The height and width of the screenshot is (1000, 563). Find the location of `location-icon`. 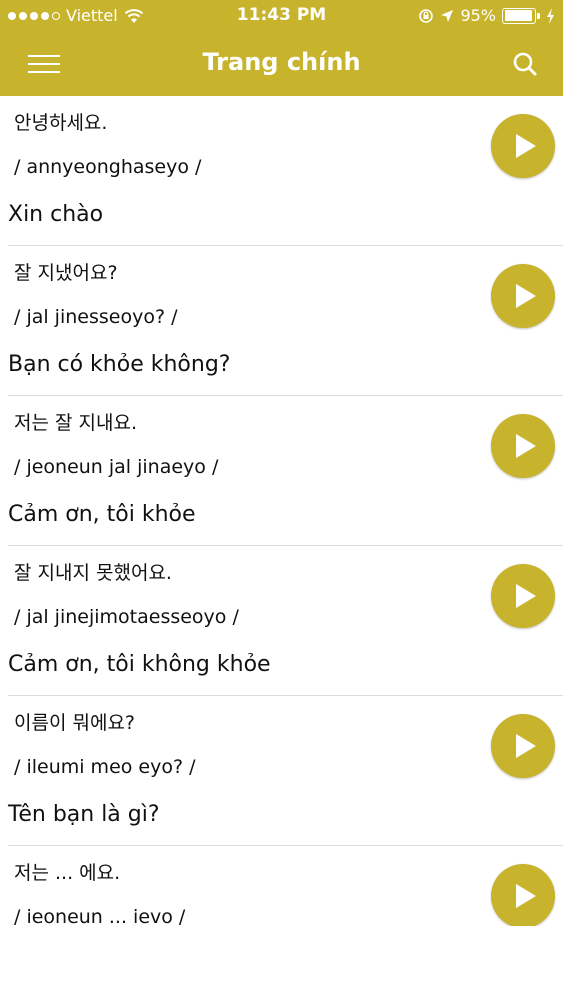

location-icon is located at coordinates (447, 15).